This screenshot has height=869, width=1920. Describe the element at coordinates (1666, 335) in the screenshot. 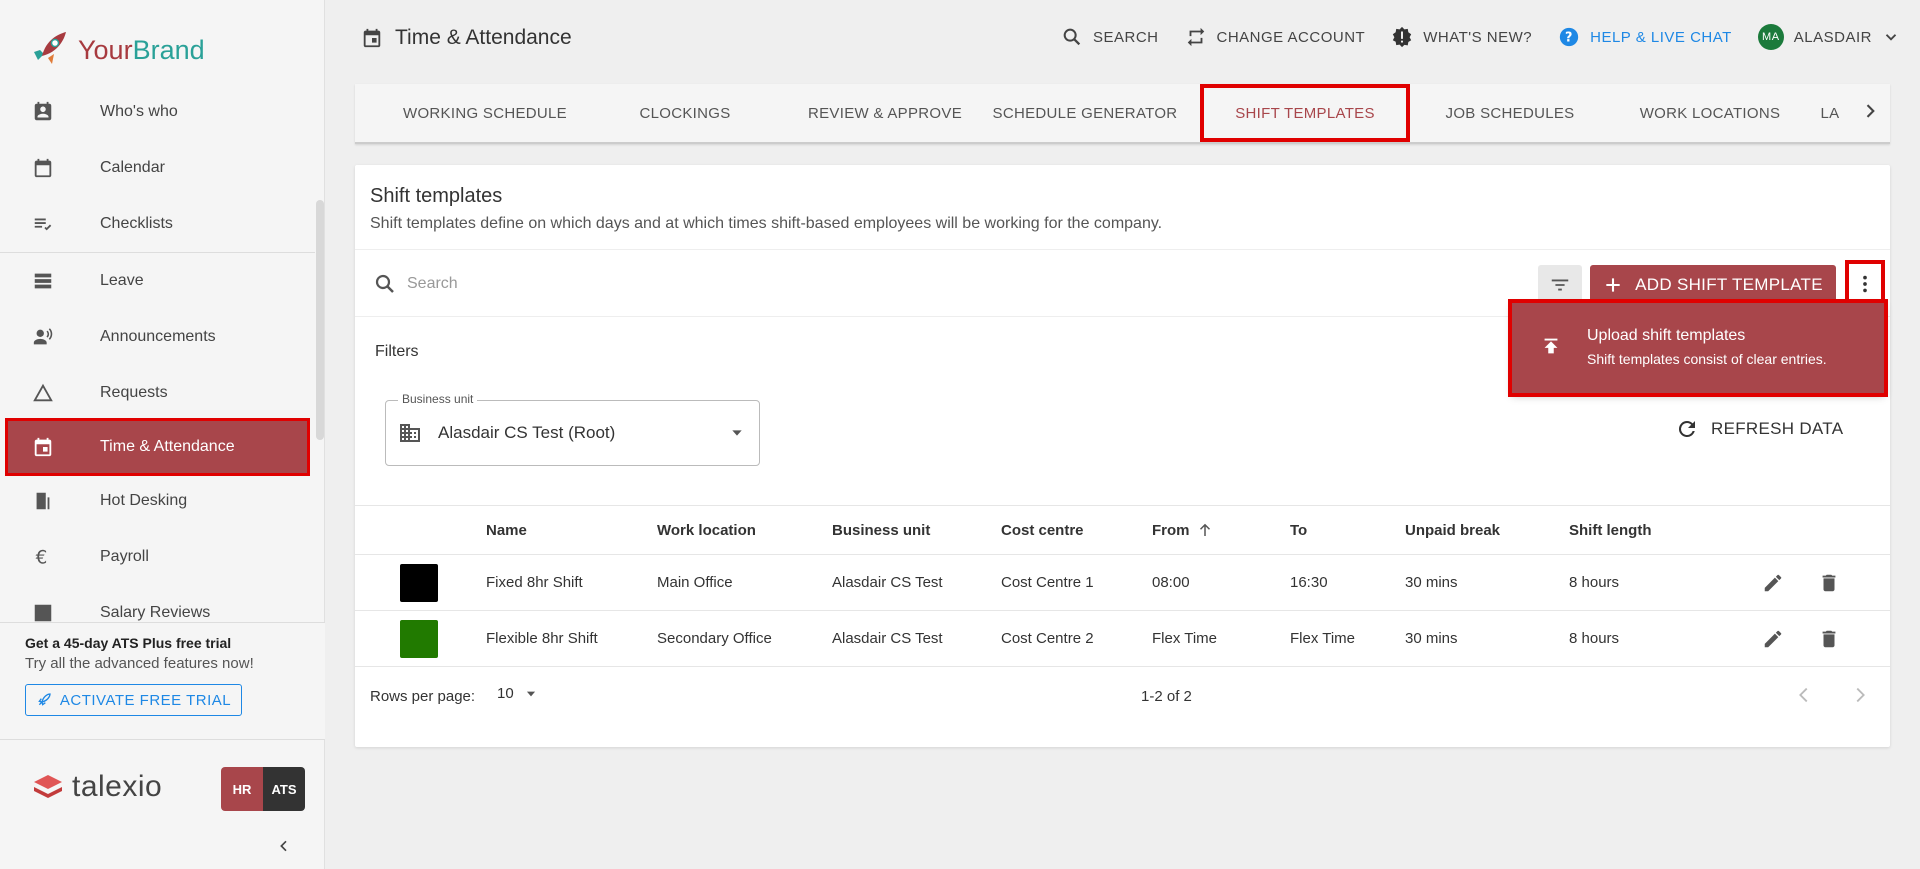

I see `menu-item-title: Upload shift templates` at that location.